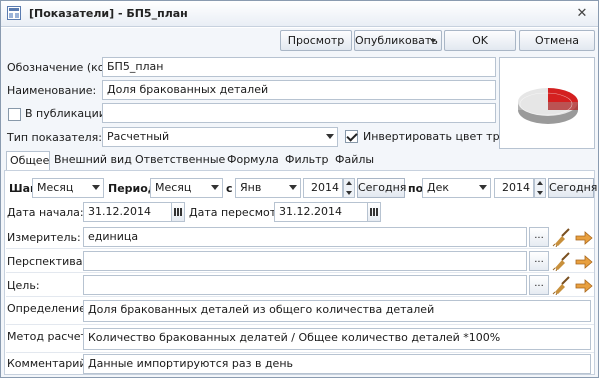 This screenshot has height=378, width=599. What do you see at coordinates (128, 212) in the screenshot?
I see `start-date-field: 31.12.2014` at bounding box center [128, 212].